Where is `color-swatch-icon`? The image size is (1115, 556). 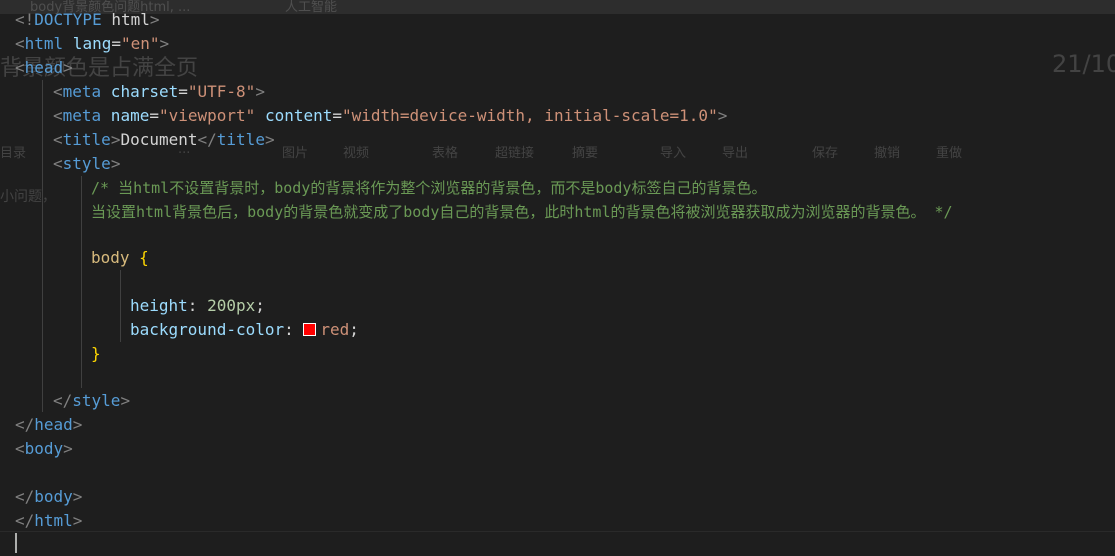
color-swatch-icon is located at coordinates (310, 329).